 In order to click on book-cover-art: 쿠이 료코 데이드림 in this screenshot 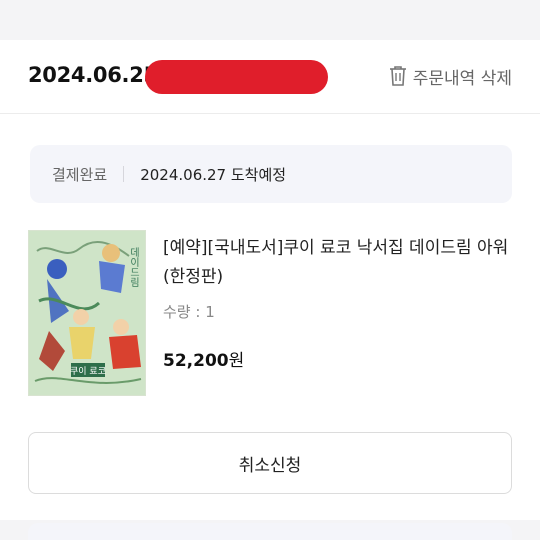, I will do `click(87, 313)`.